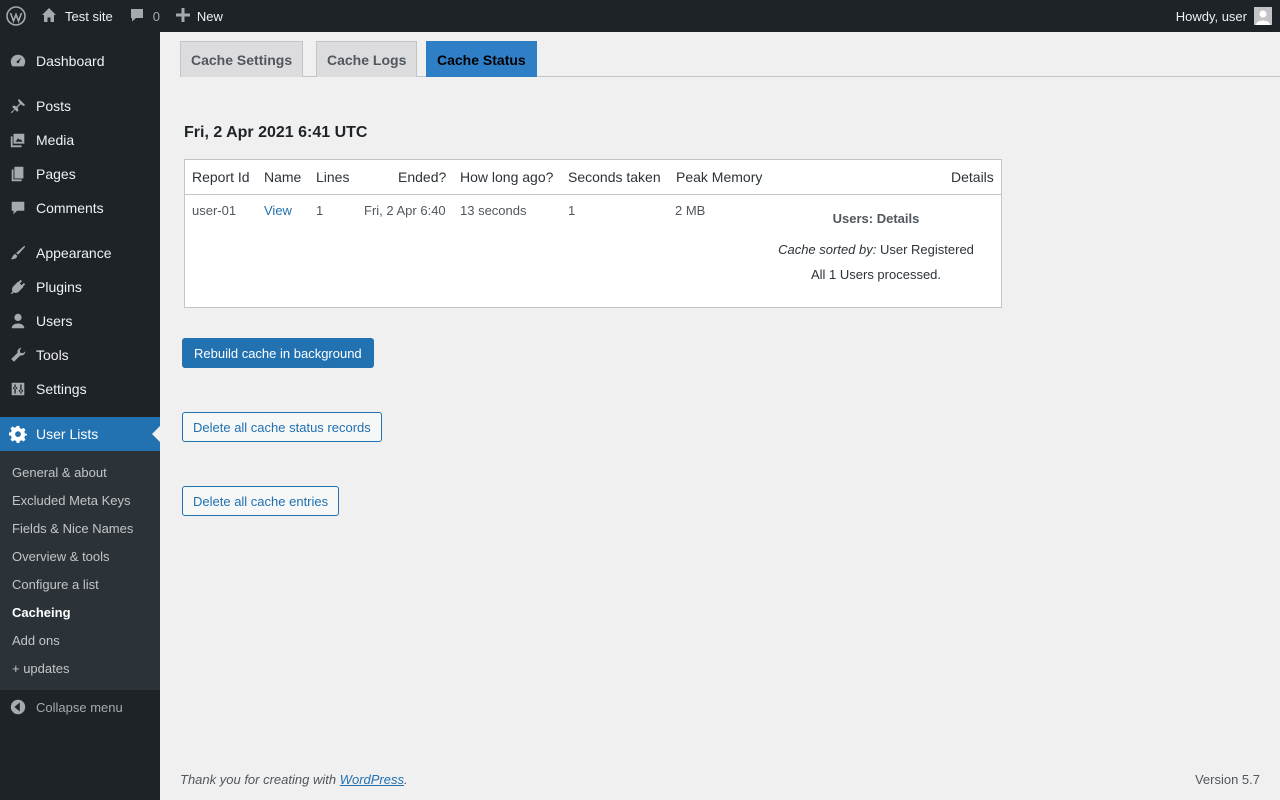  Describe the element at coordinates (49, 16) in the screenshot. I see `home-icon` at that location.